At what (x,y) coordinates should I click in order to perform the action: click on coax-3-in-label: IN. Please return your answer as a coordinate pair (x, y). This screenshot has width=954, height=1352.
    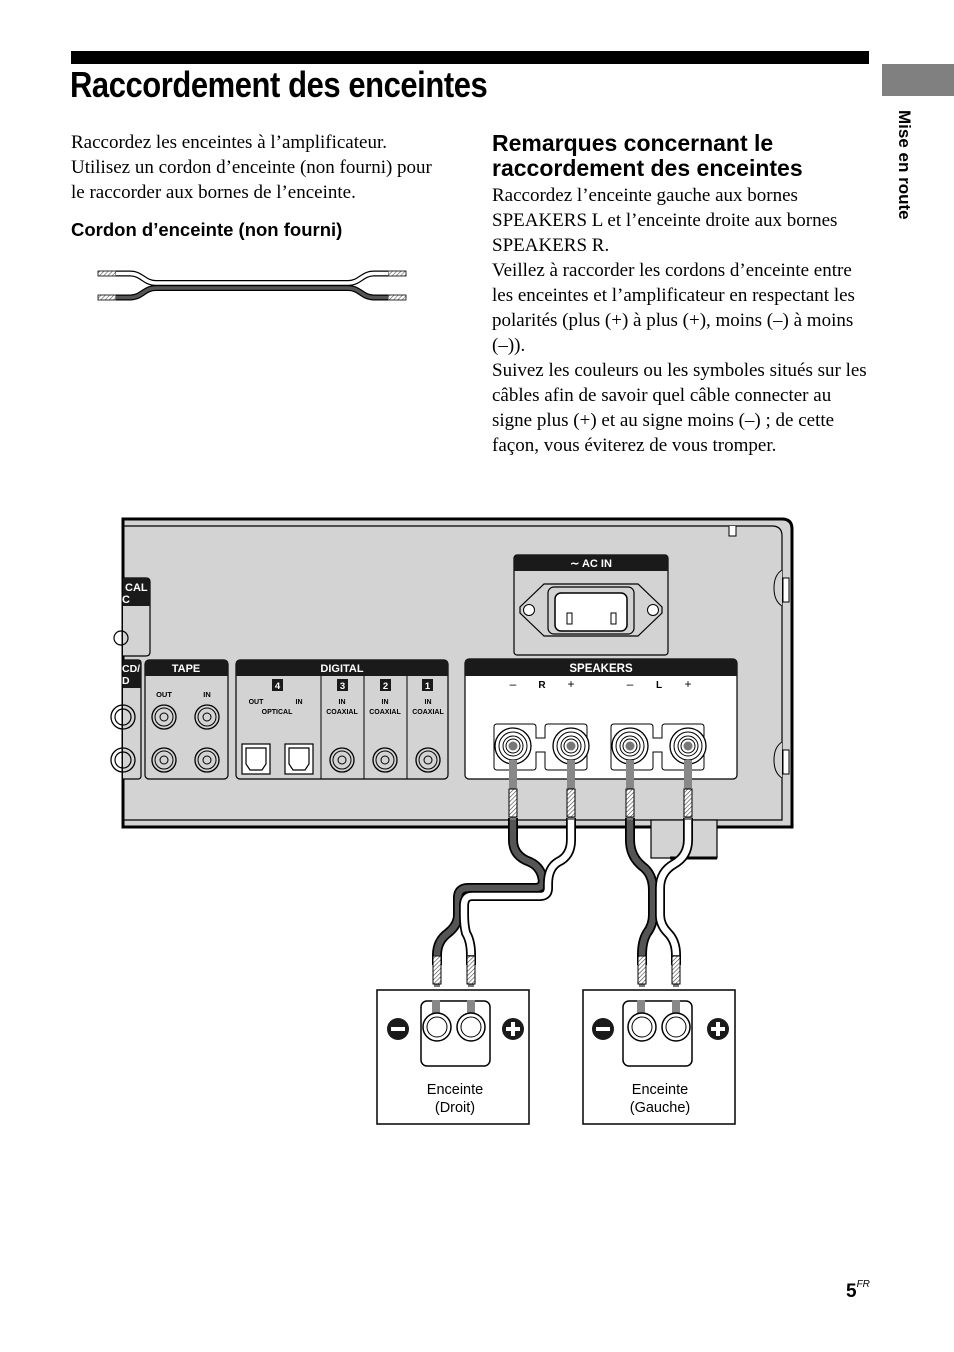
    Looking at the image, I should click on (342, 702).